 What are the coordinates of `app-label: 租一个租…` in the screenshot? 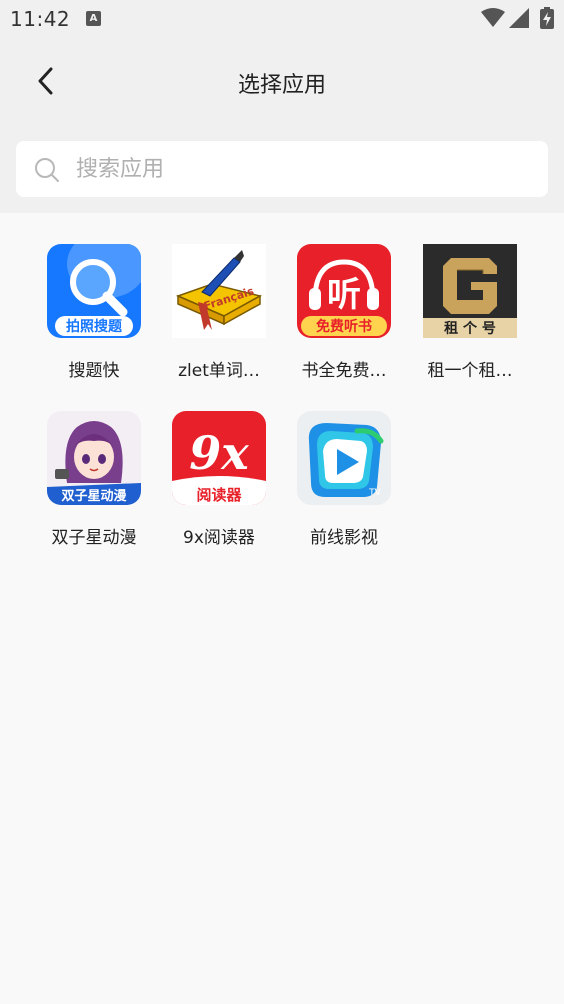 It's located at (470, 371).